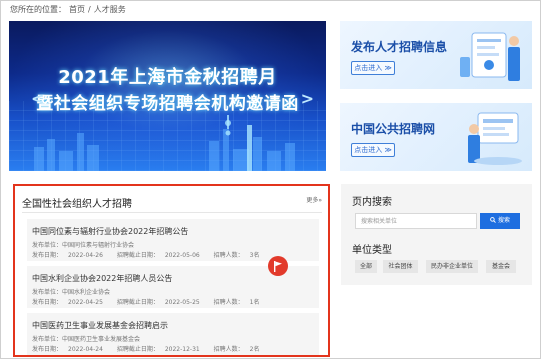 Image resolution: width=541 pixels, height=359 pixels. I want to click on list-item-publisher: 发布单位：中国同位素与辐射行业协会, so click(83, 244).